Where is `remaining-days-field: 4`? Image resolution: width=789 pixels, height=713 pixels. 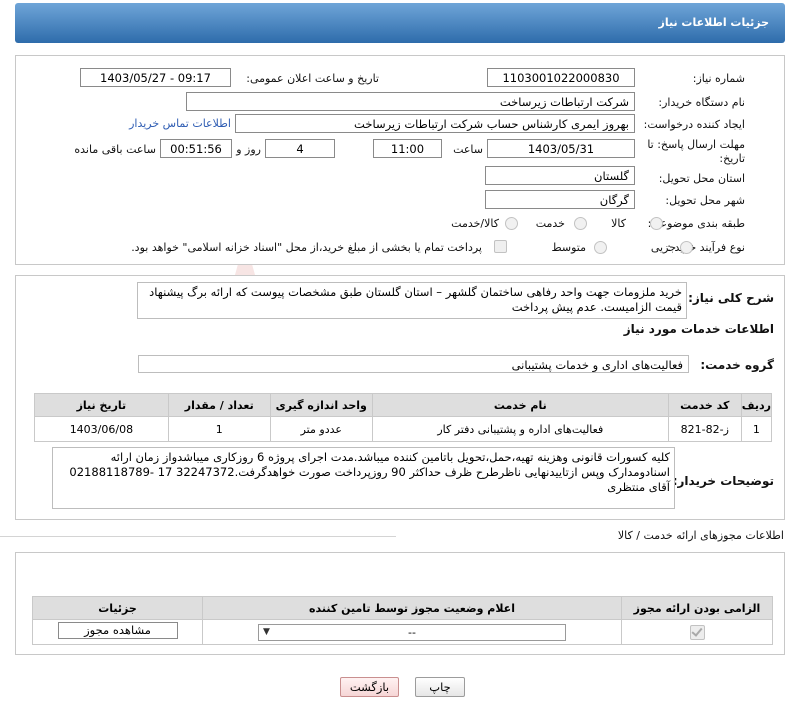
remaining-days-field: 4 is located at coordinates (300, 148).